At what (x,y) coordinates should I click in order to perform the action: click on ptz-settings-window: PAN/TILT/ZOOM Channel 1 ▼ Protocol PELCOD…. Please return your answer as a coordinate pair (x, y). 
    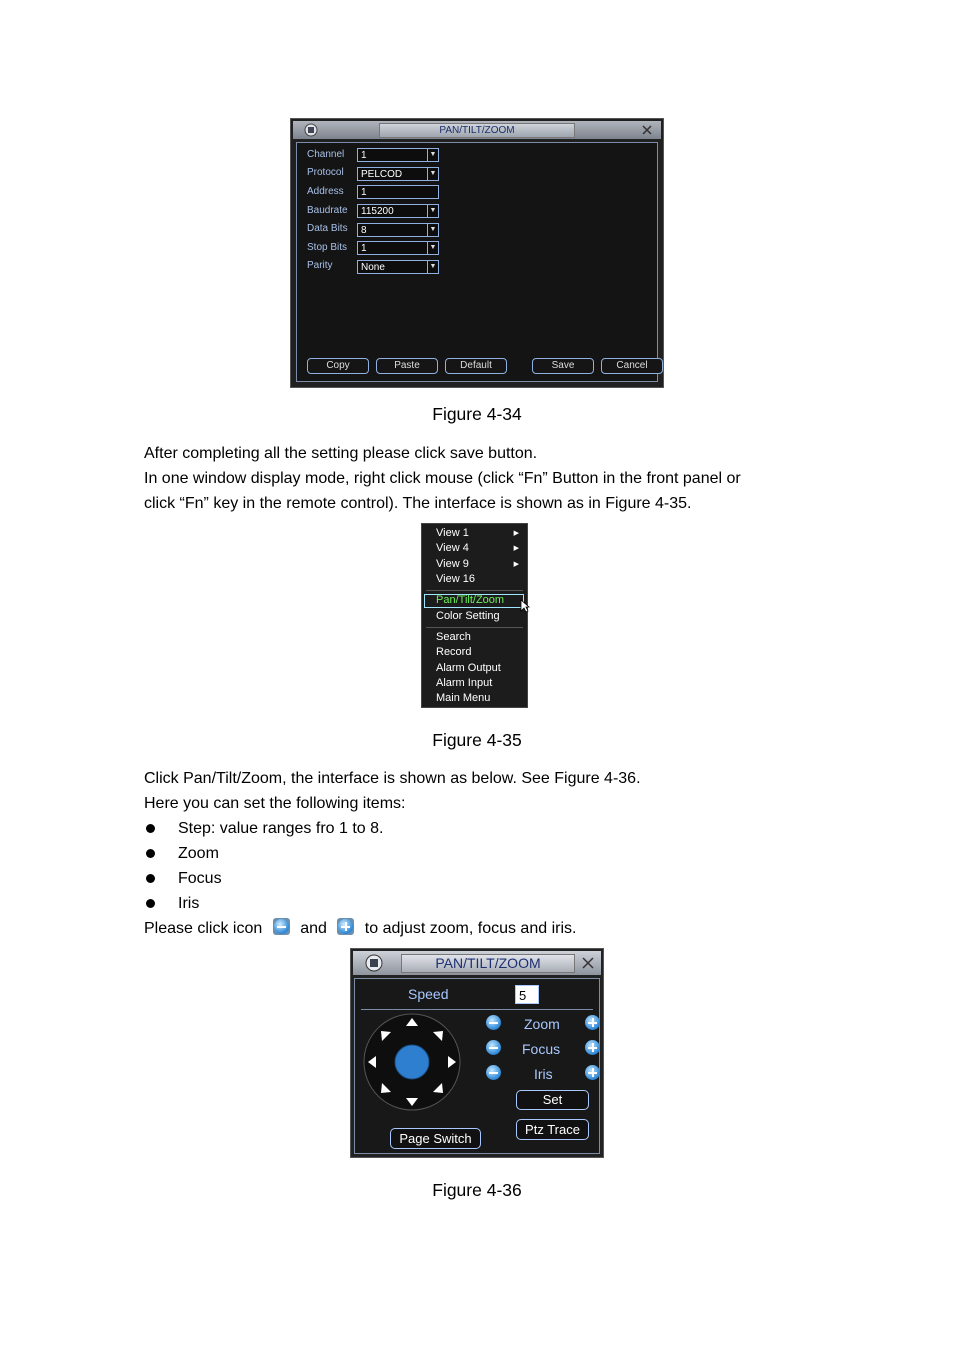
    Looking at the image, I should click on (477, 253).